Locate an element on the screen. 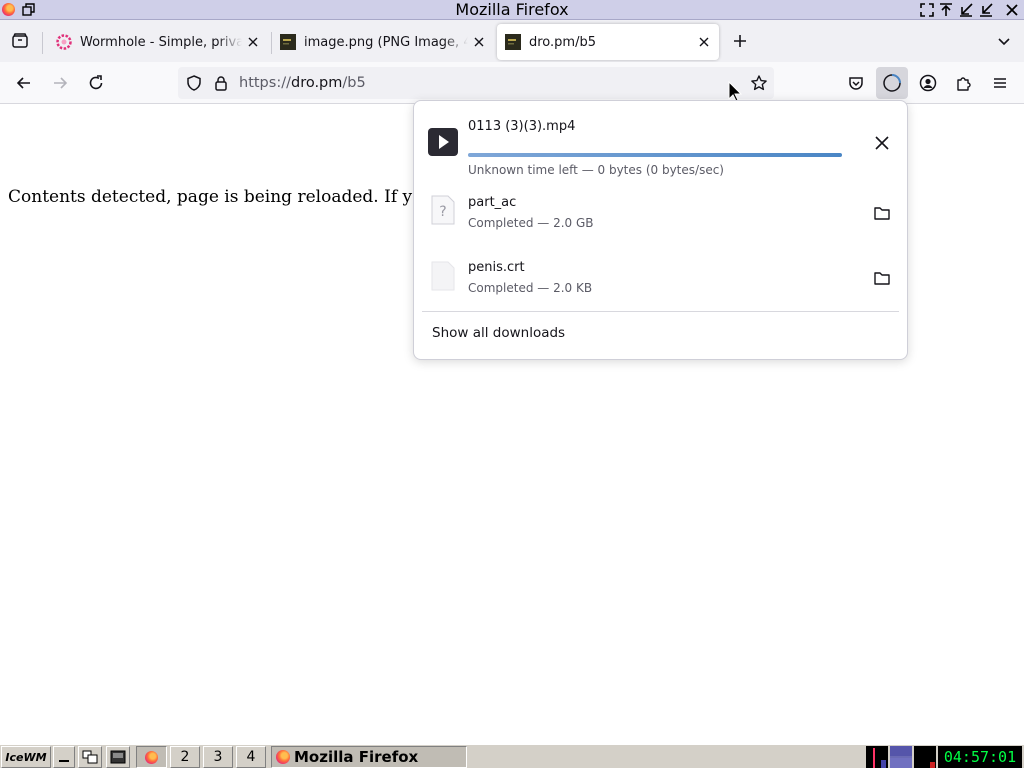 The height and width of the screenshot is (772, 1024). account-button is located at coordinates (928, 83).